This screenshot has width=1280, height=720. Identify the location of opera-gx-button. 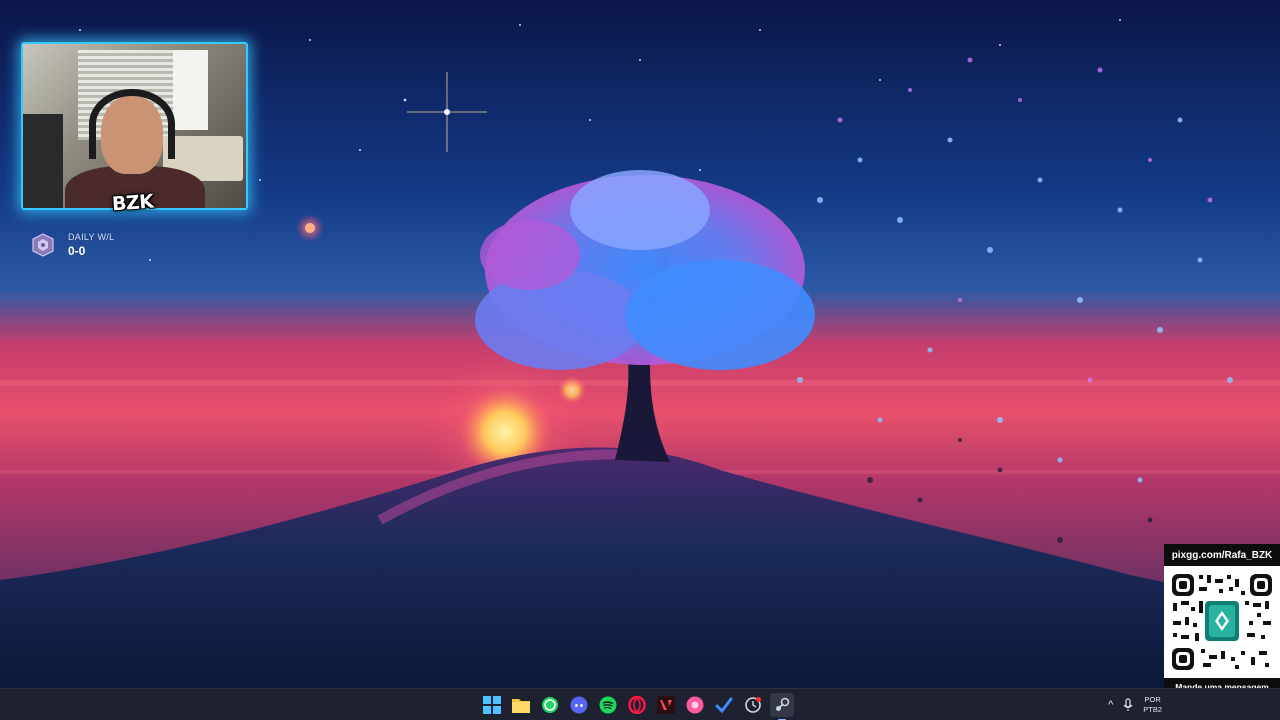
(637, 705).